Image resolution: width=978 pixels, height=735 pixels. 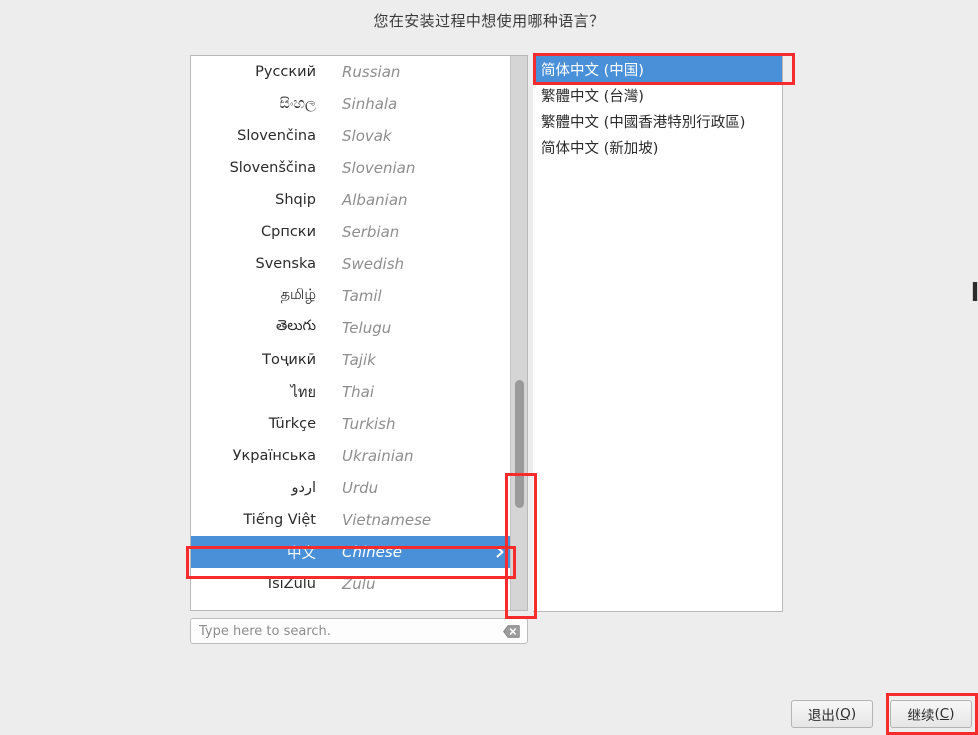 What do you see at coordinates (295, 326) in the screenshot?
I see `language-native-name: తెలుగు` at bounding box center [295, 326].